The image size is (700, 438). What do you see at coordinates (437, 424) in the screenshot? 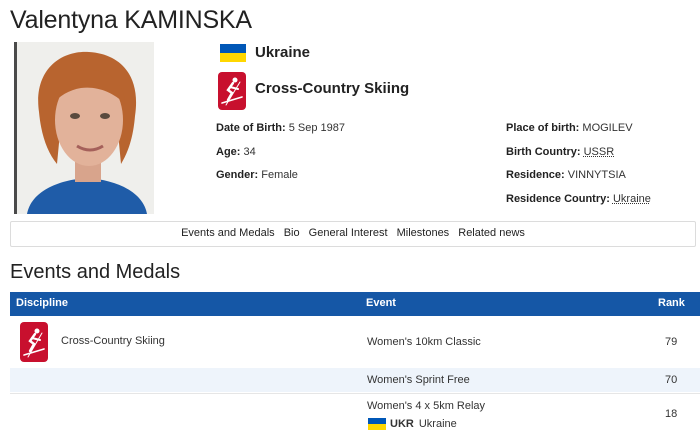
I see `team-name: Ukraine` at bounding box center [437, 424].